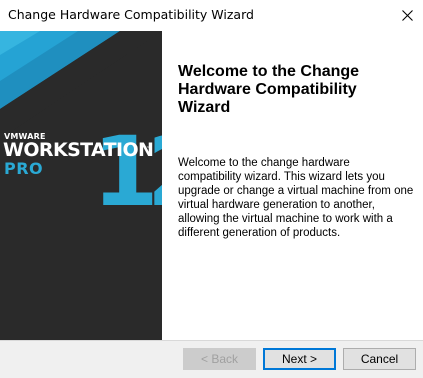 The image size is (423, 378). What do you see at coordinates (299, 359) in the screenshot?
I see `next-button: Next >` at bounding box center [299, 359].